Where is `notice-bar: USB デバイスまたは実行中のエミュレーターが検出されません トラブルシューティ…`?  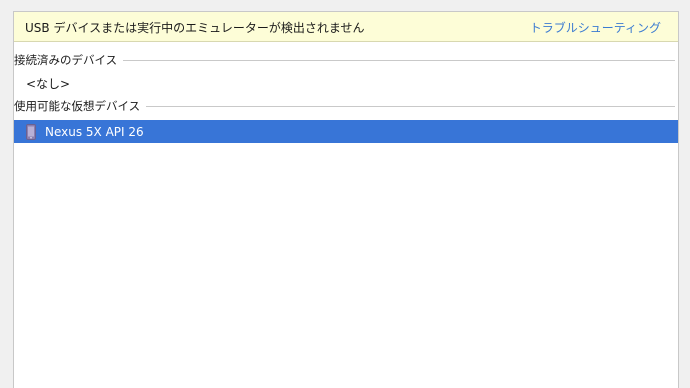
notice-bar: USB デバイスまたは実行中のエミュレーターが検出されません トラブルシューティ… is located at coordinates (346, 27).